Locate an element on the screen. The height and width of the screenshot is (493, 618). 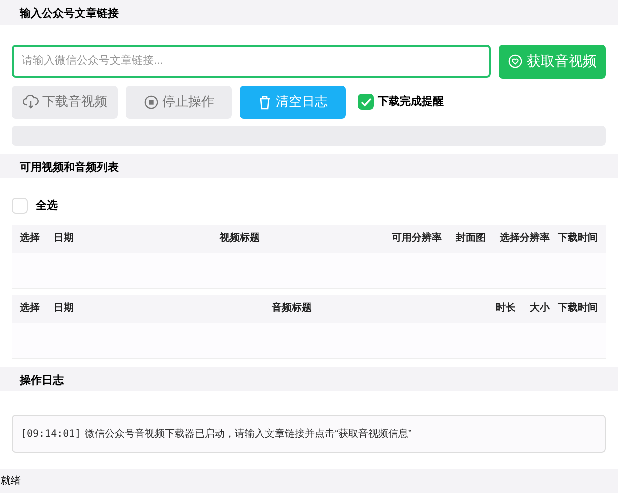
check-icon is located at coordinates (366, 102).